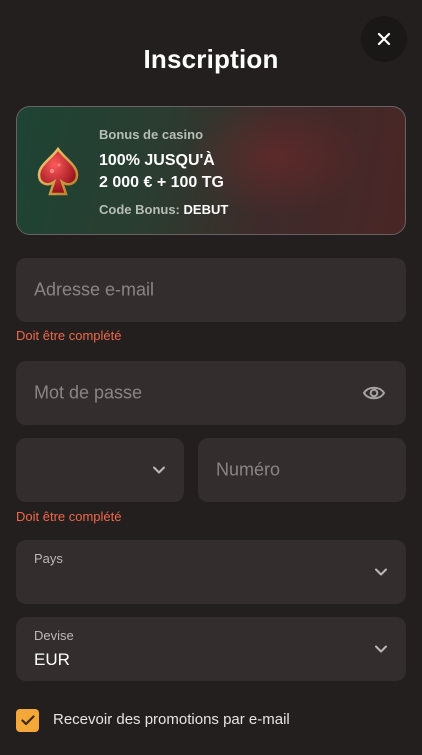  I want to click on promo-checkbox-label: Recevoir des promotions par e-mail, so click(171, 719).